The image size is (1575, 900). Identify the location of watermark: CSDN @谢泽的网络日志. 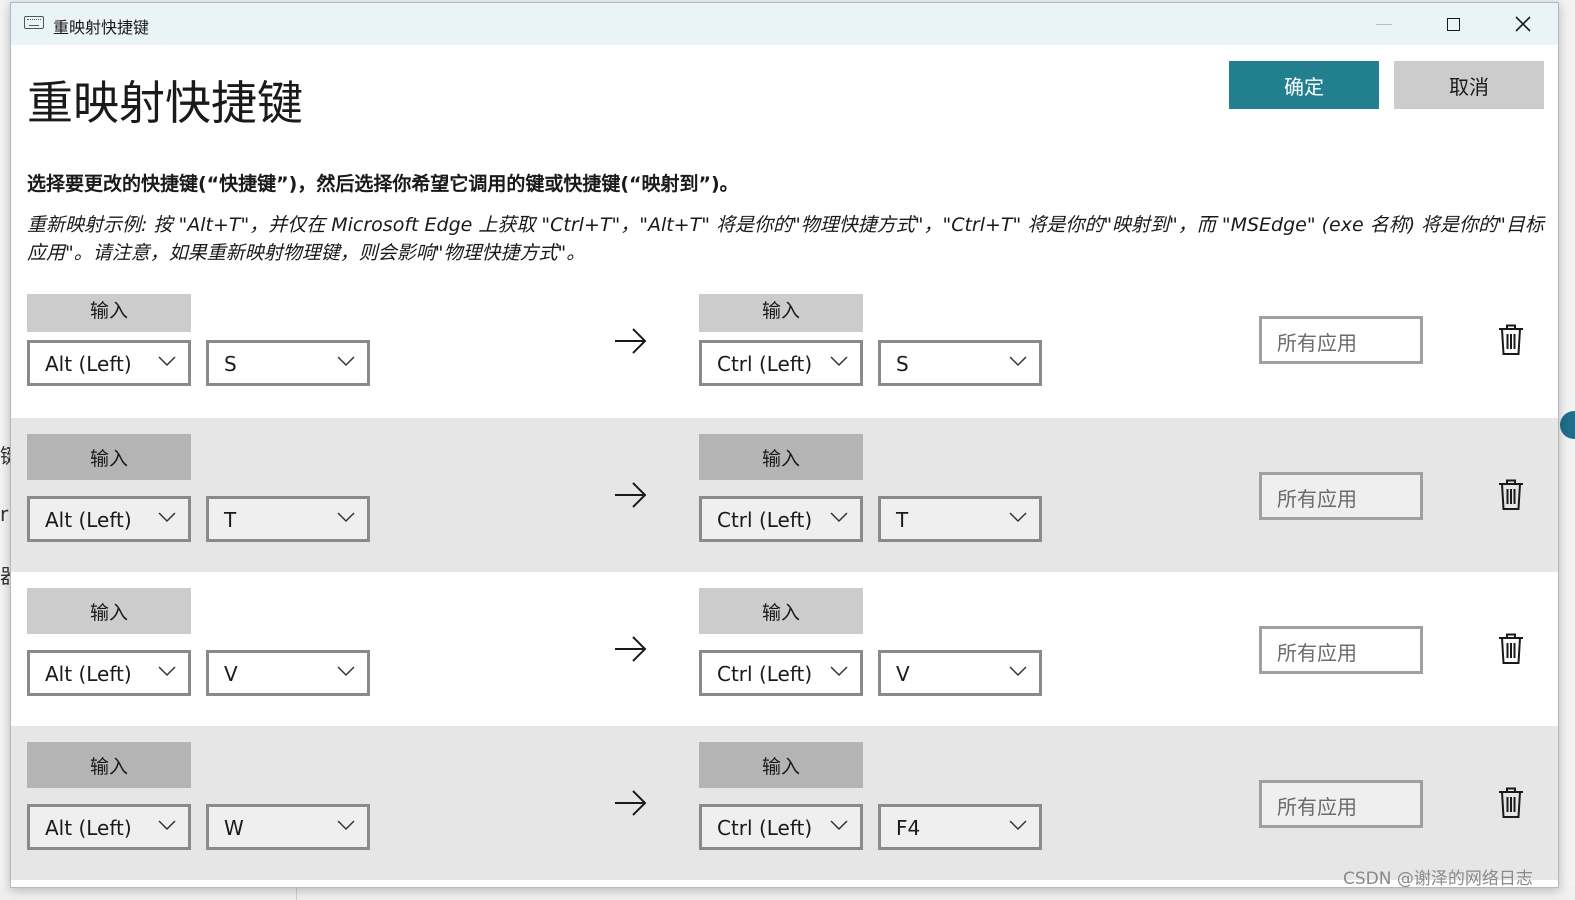
(1438, 879).